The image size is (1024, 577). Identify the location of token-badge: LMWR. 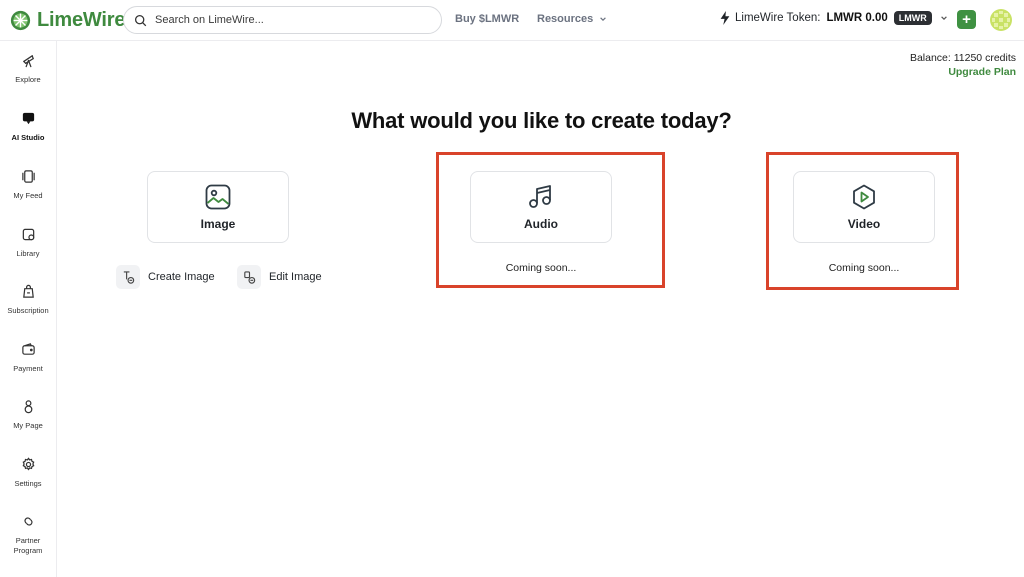
(912, 18).